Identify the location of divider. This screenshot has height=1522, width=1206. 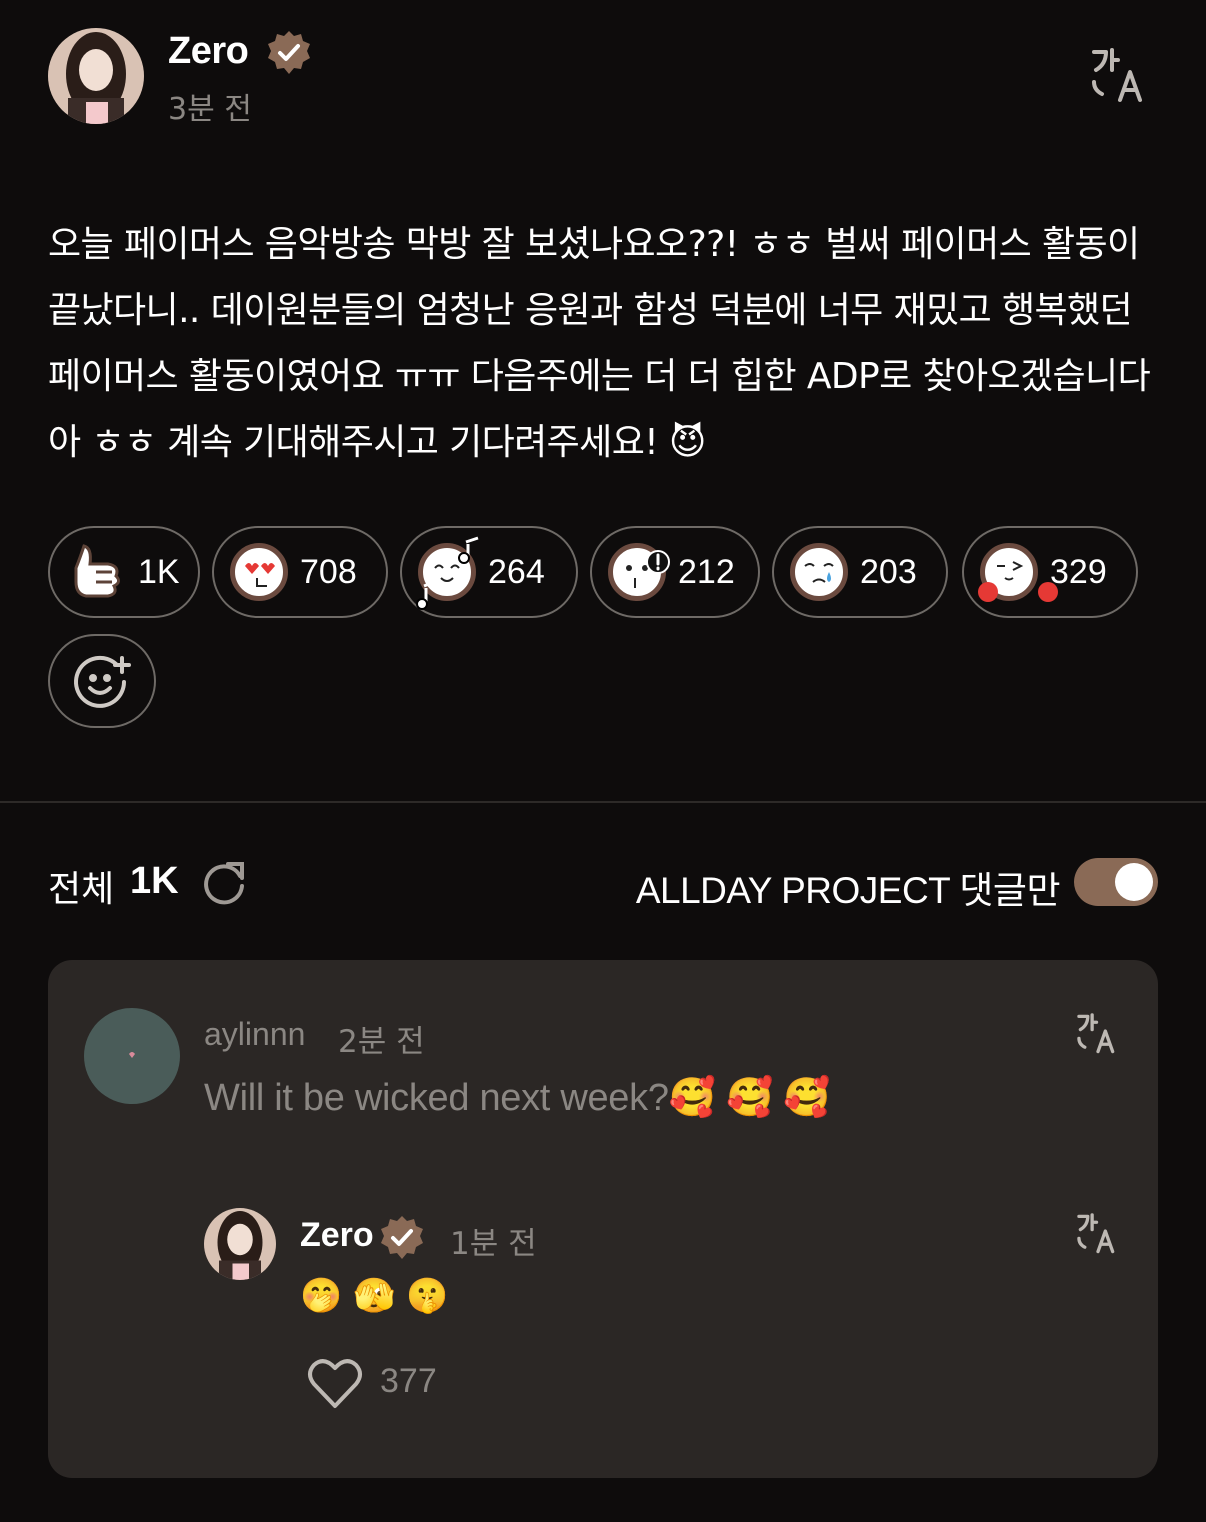
(603, 802).